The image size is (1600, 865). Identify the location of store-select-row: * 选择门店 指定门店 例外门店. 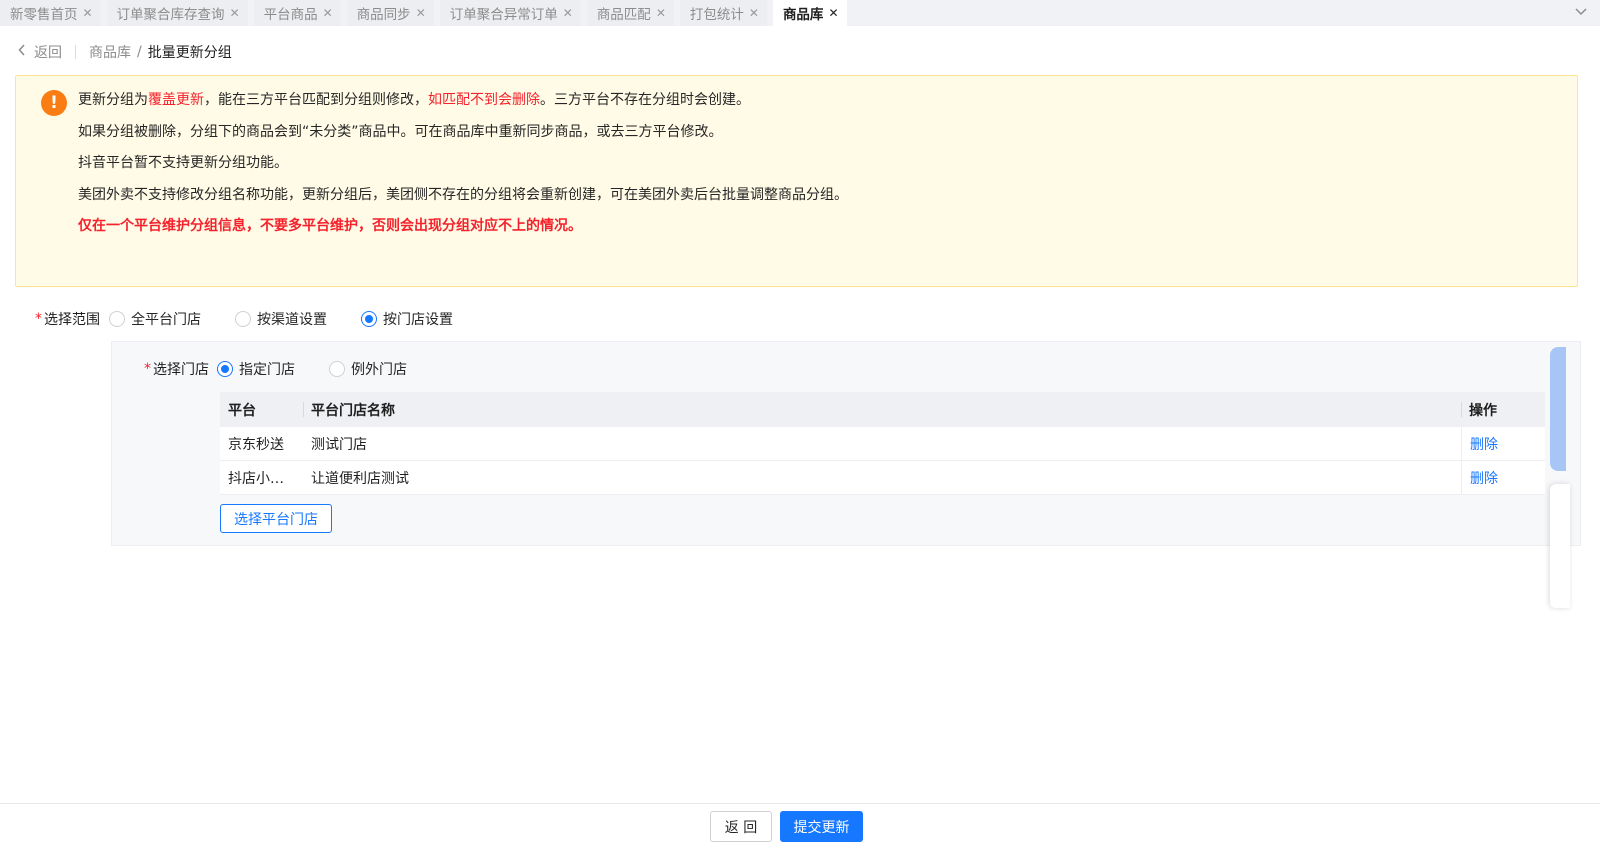
(275, 369).